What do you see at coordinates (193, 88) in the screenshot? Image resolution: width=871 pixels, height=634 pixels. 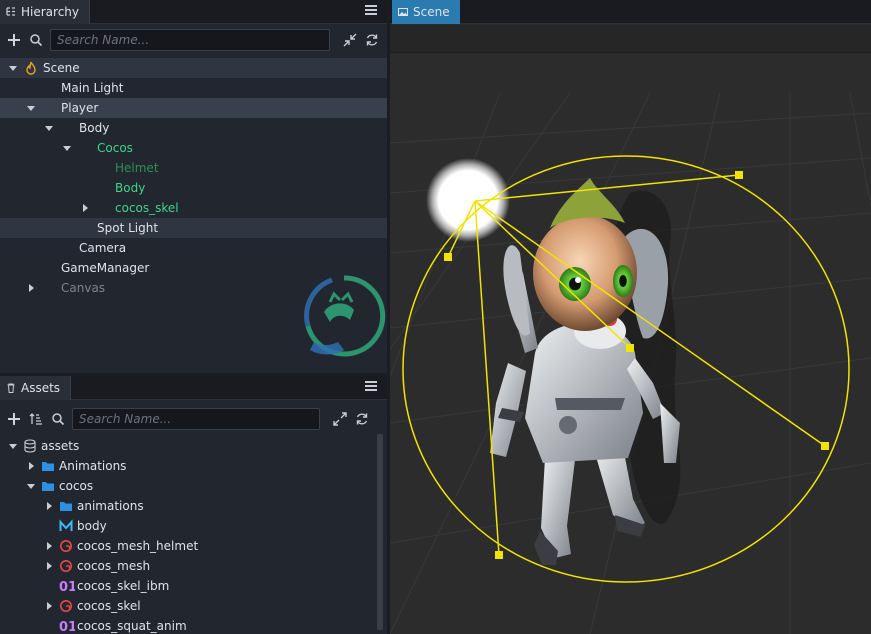 I see `hierarchy-node: Main Light` at bounding box center [193, 88].